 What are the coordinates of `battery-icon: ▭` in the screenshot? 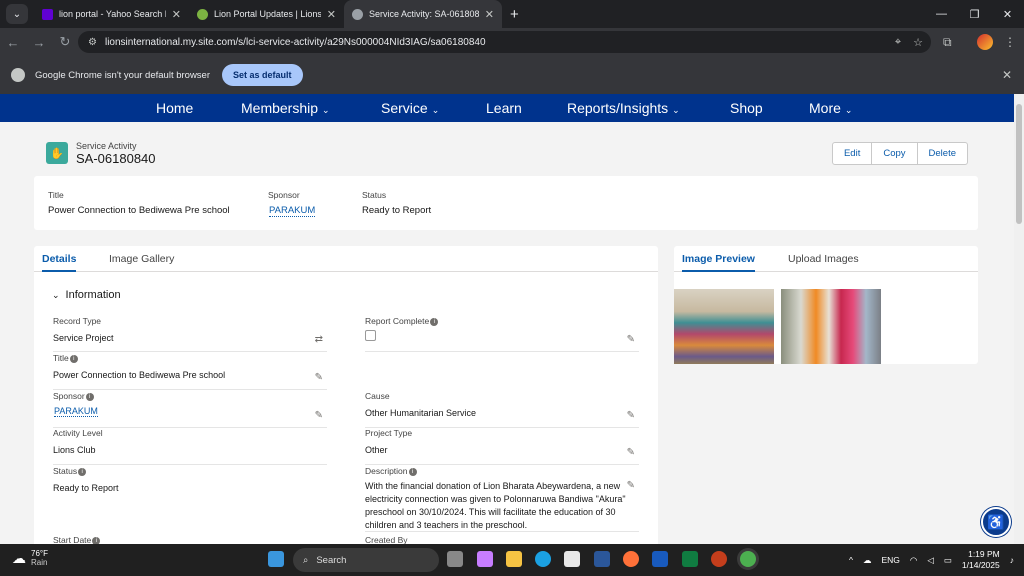 It's located at (948, 560).